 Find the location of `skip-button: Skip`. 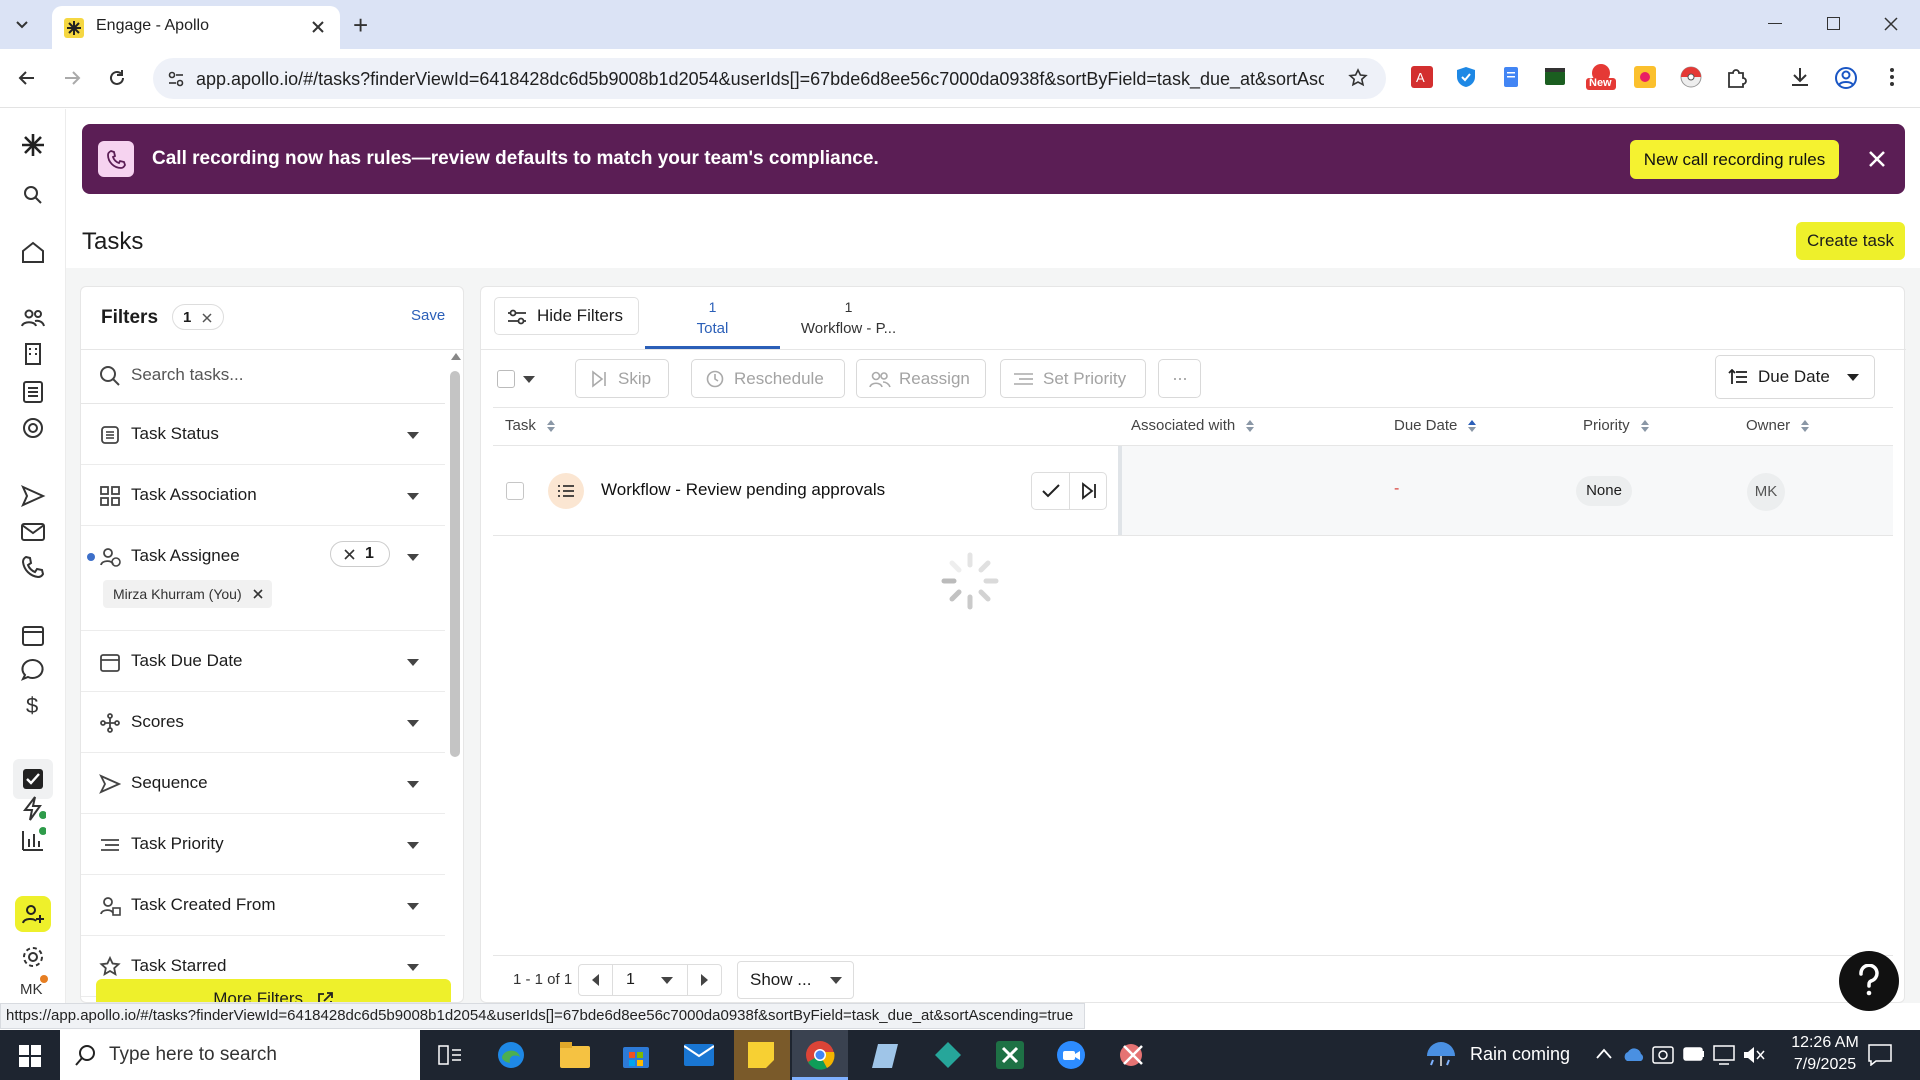

skip-button: Skip is located at coordinates (622, 378).